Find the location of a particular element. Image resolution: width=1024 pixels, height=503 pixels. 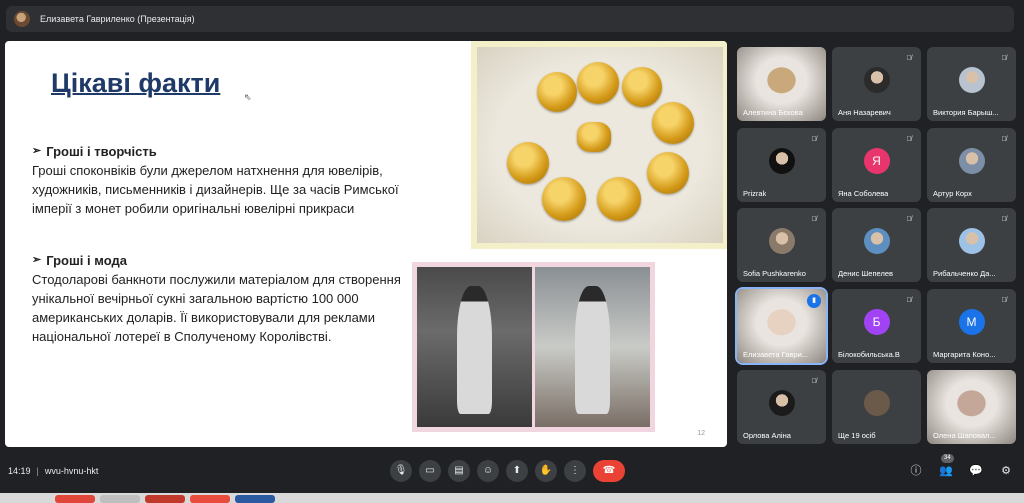

participant-name: Ще 19 осіб is located at coordinates (857, 435).